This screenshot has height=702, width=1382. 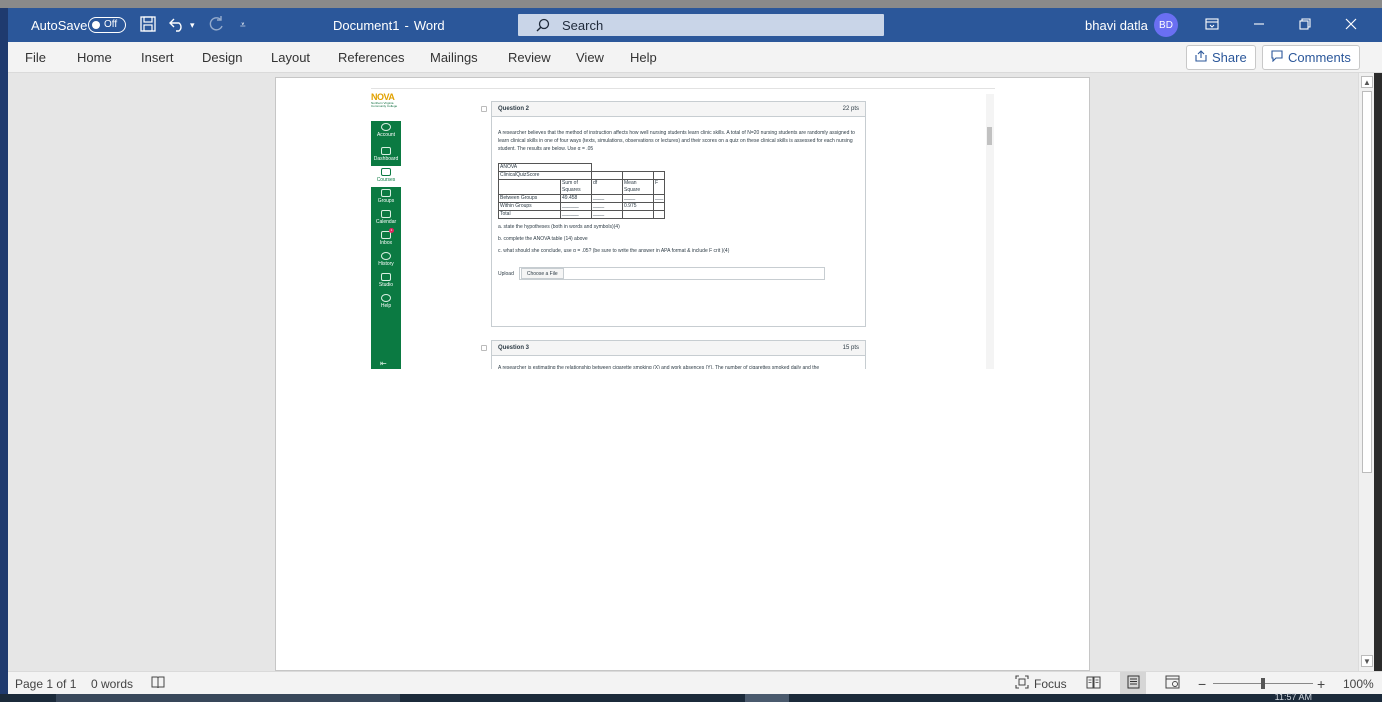 I want to click on calendar-icon, so click(x=386, y=214).